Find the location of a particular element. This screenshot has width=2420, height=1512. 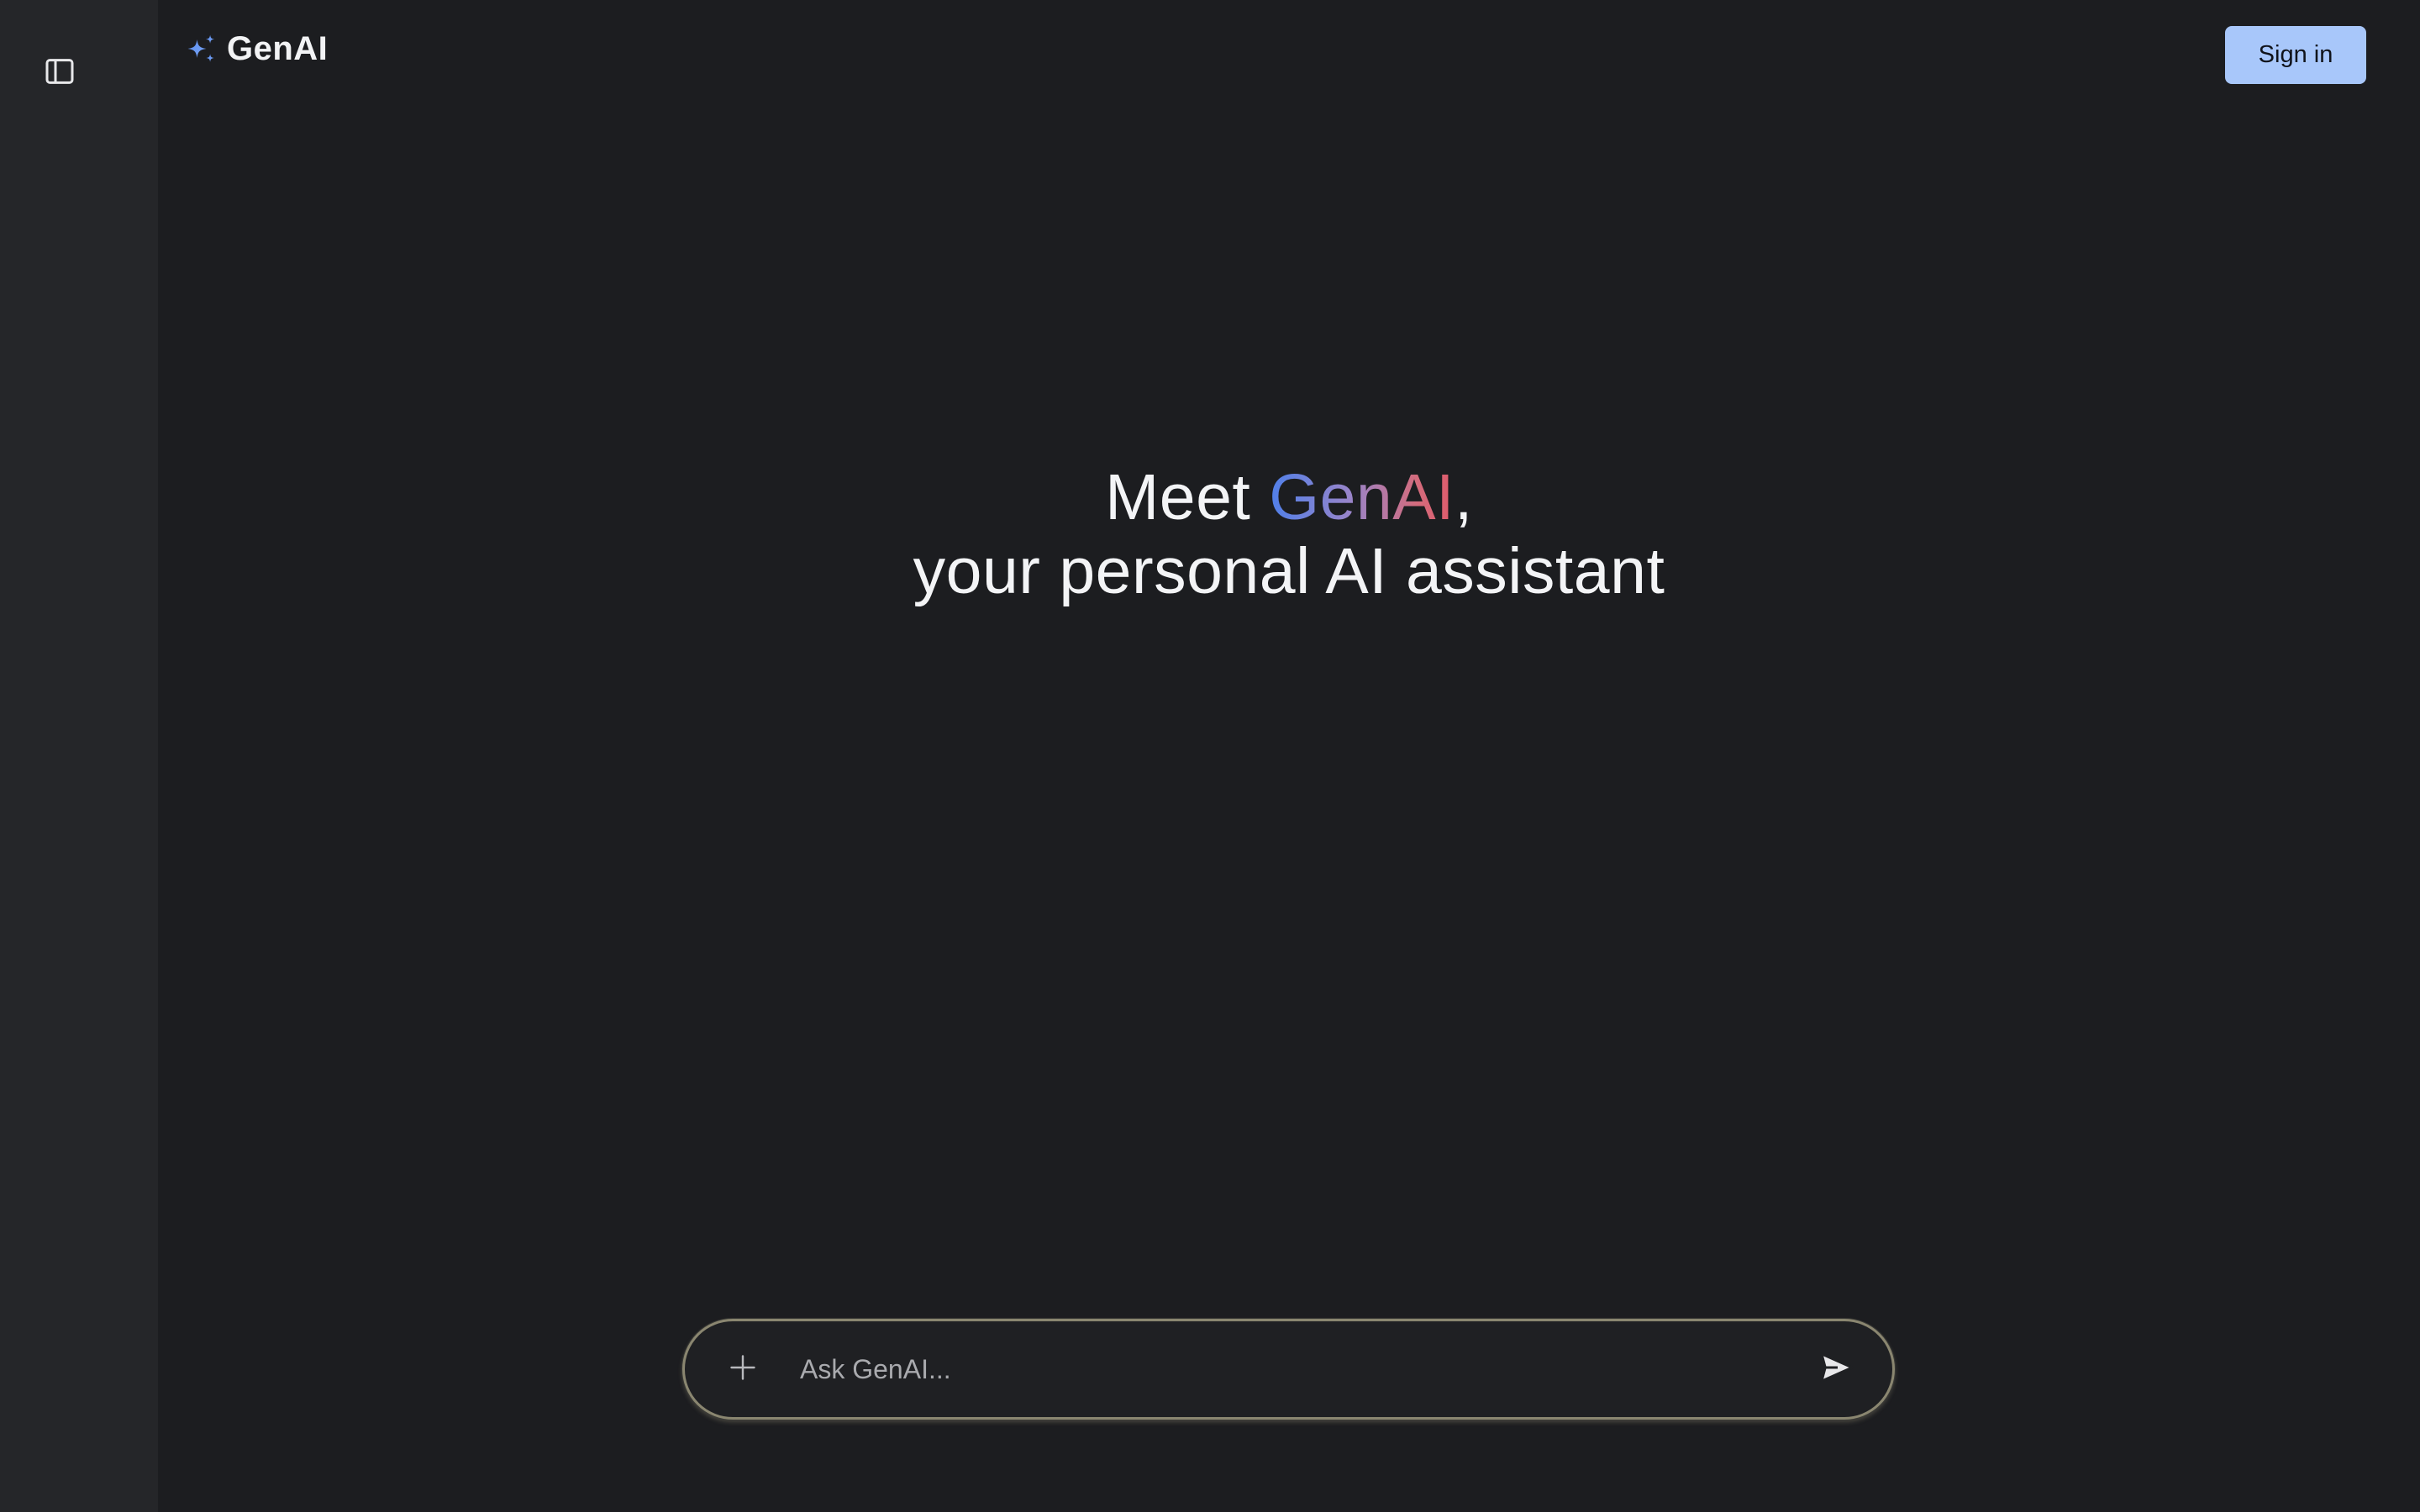

hero-line-2: your personal AI assistant is located at coordinates (1289, 571).